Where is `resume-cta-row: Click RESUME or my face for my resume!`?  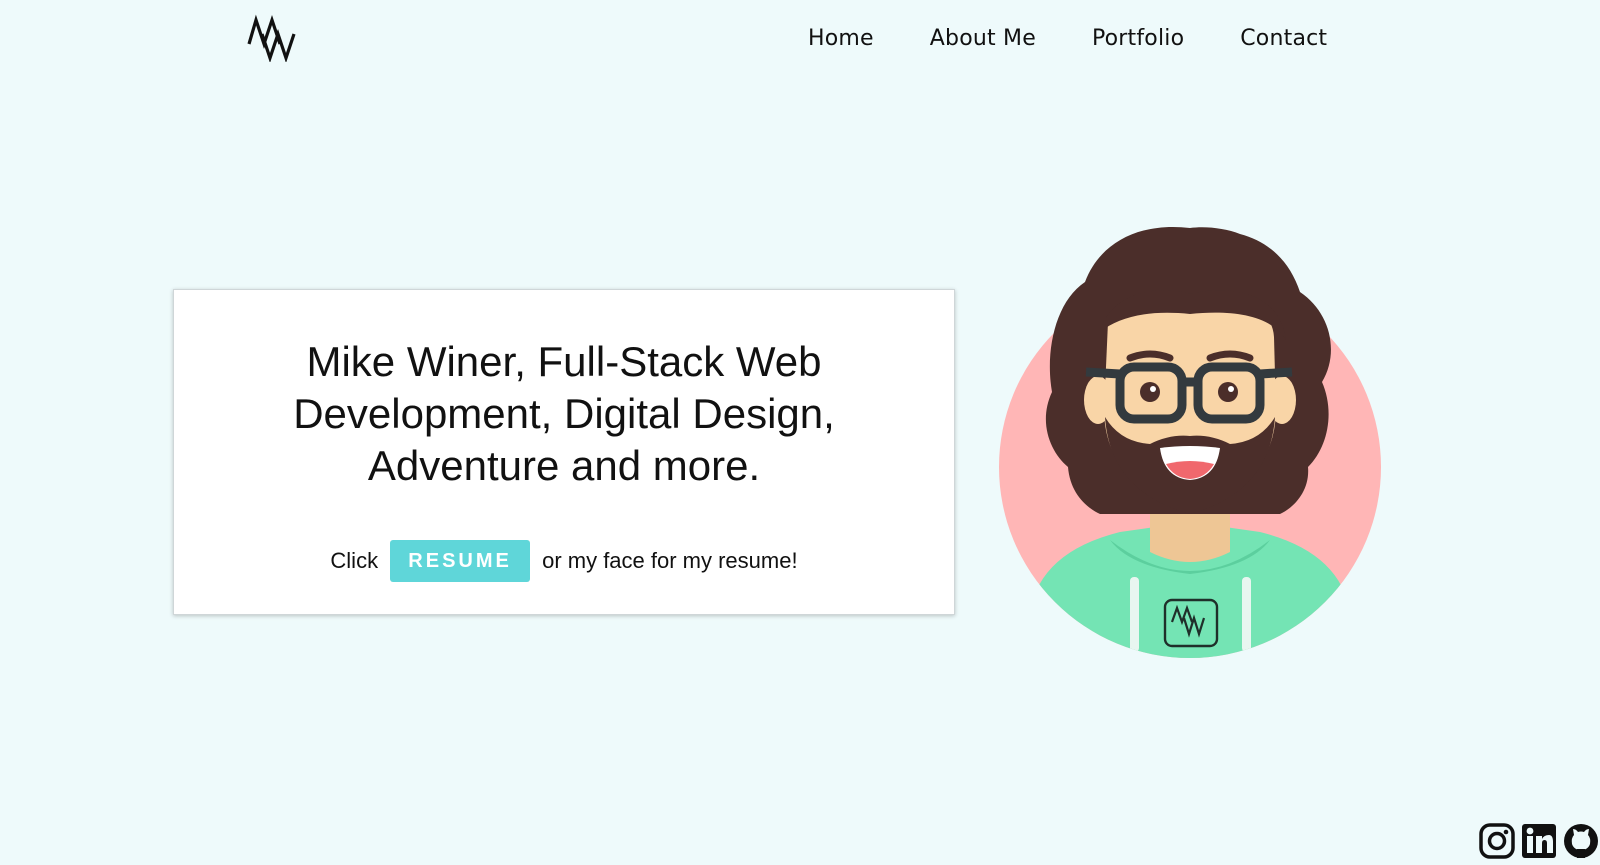
resume-cta-row: Click RESUME or my face for my resume! is located at coordinates (564, 561).